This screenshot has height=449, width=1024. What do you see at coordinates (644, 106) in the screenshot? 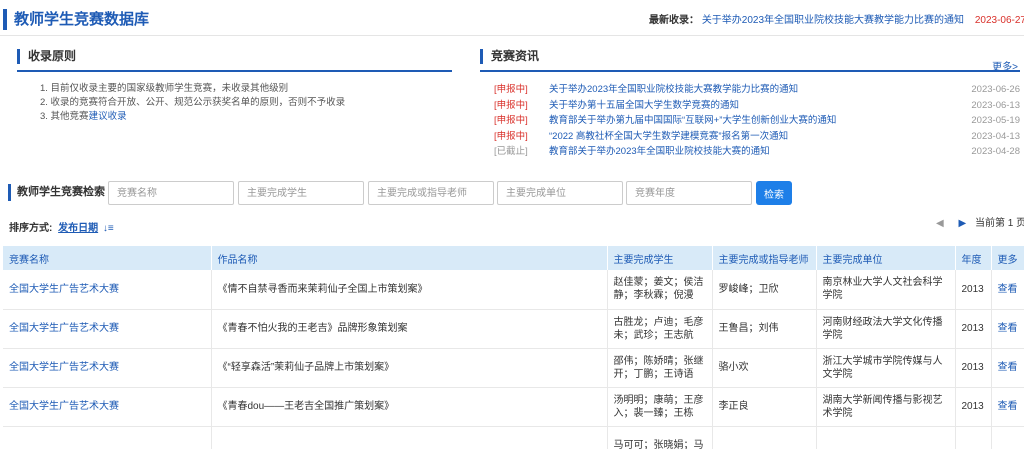
I see `news-title-link: 关于举办第十五届全国大学生数学竞赛的通知` at bounding box center [644, 106].